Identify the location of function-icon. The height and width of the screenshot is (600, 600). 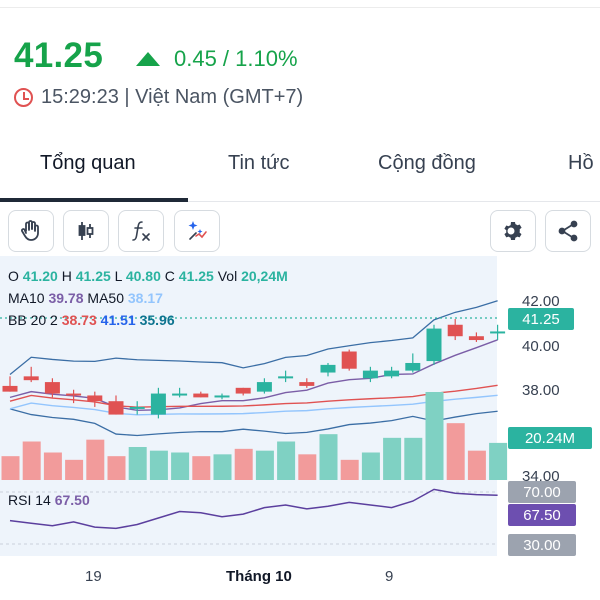
(141, 231).